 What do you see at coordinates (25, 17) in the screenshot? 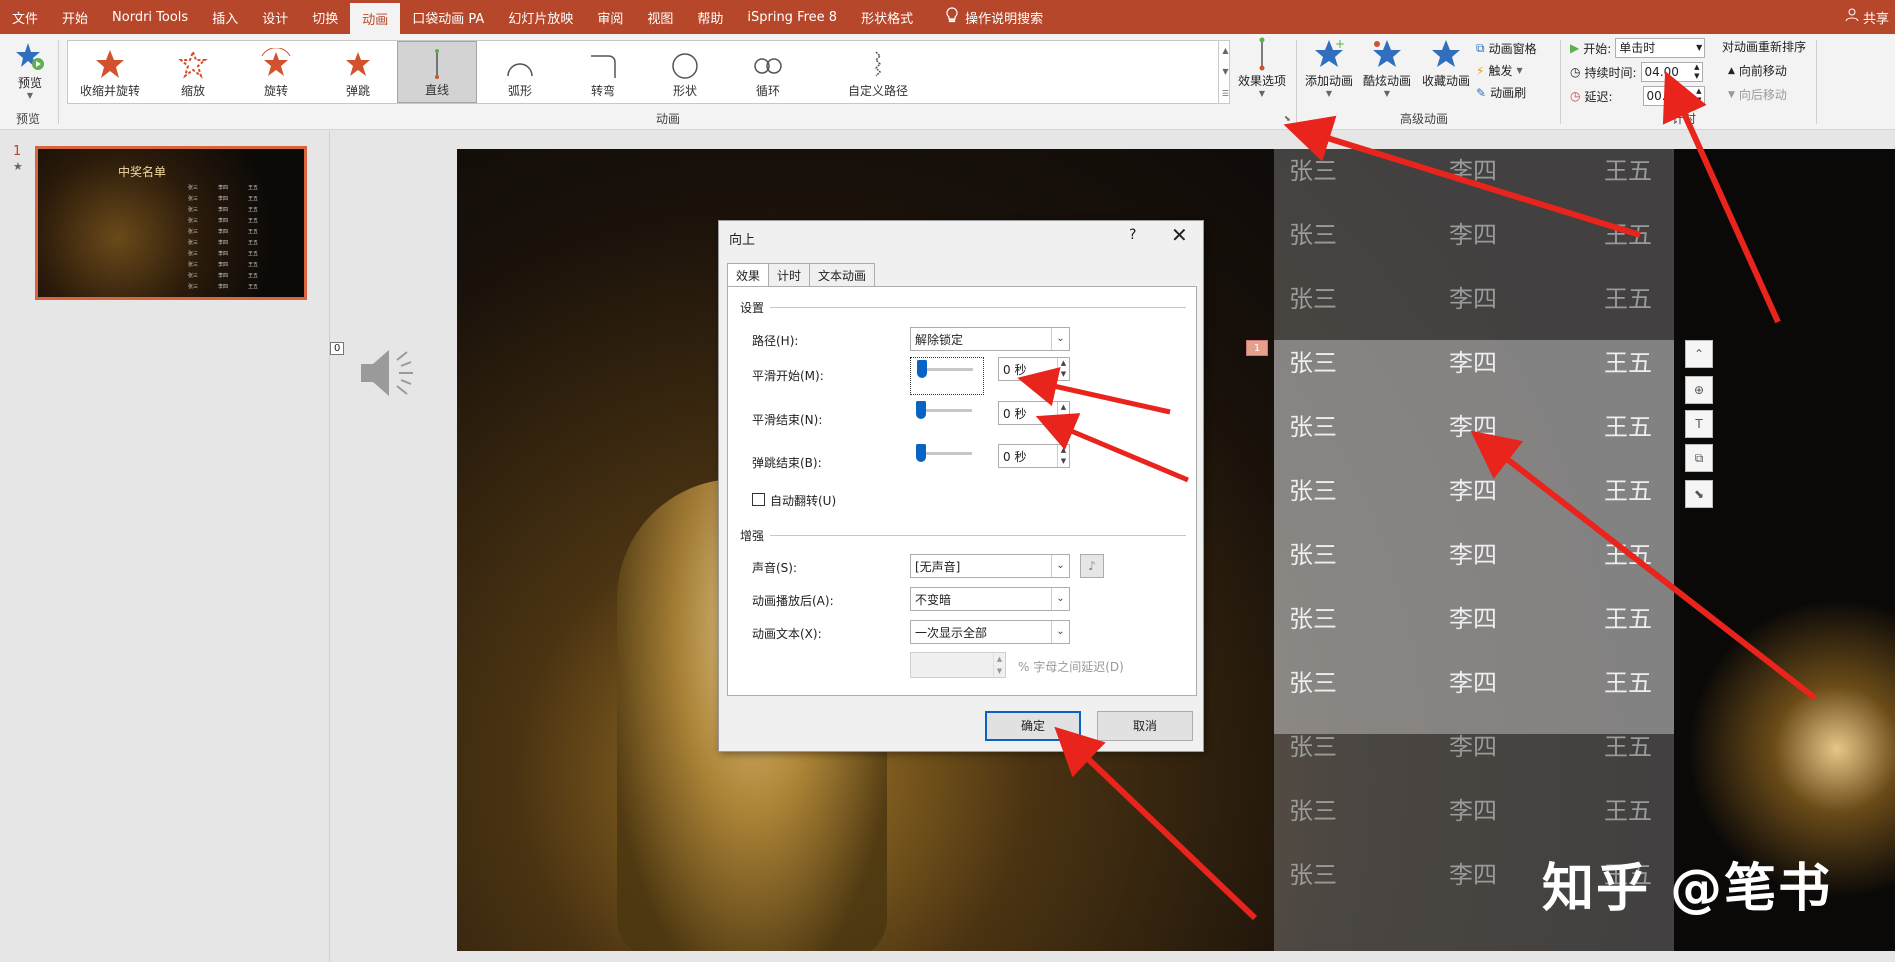
I see `tab-file: 文件` at bounding box center [25, 17].